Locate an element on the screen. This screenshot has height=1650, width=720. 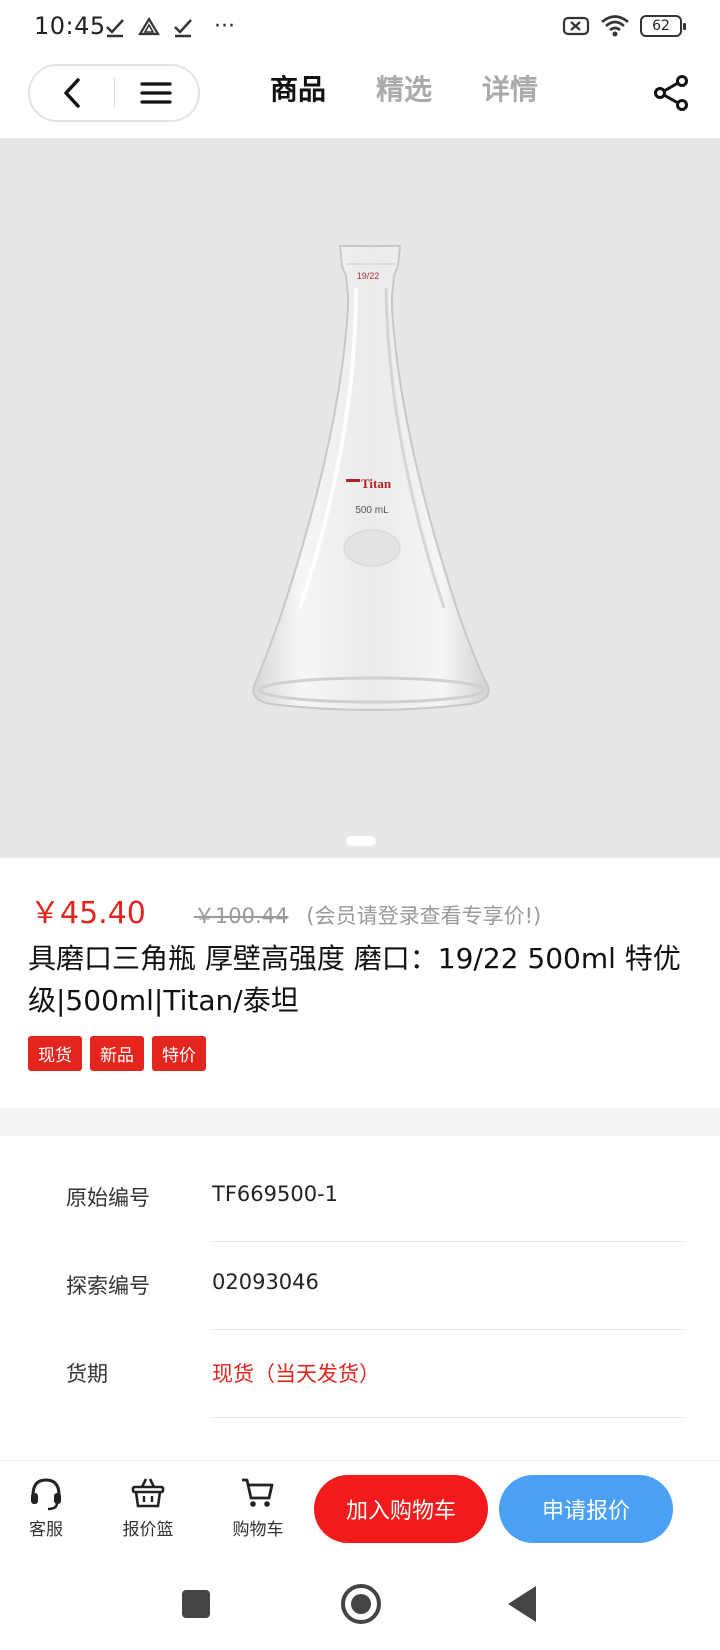
battery-icon: 62 is located at coordinates (663, 26).